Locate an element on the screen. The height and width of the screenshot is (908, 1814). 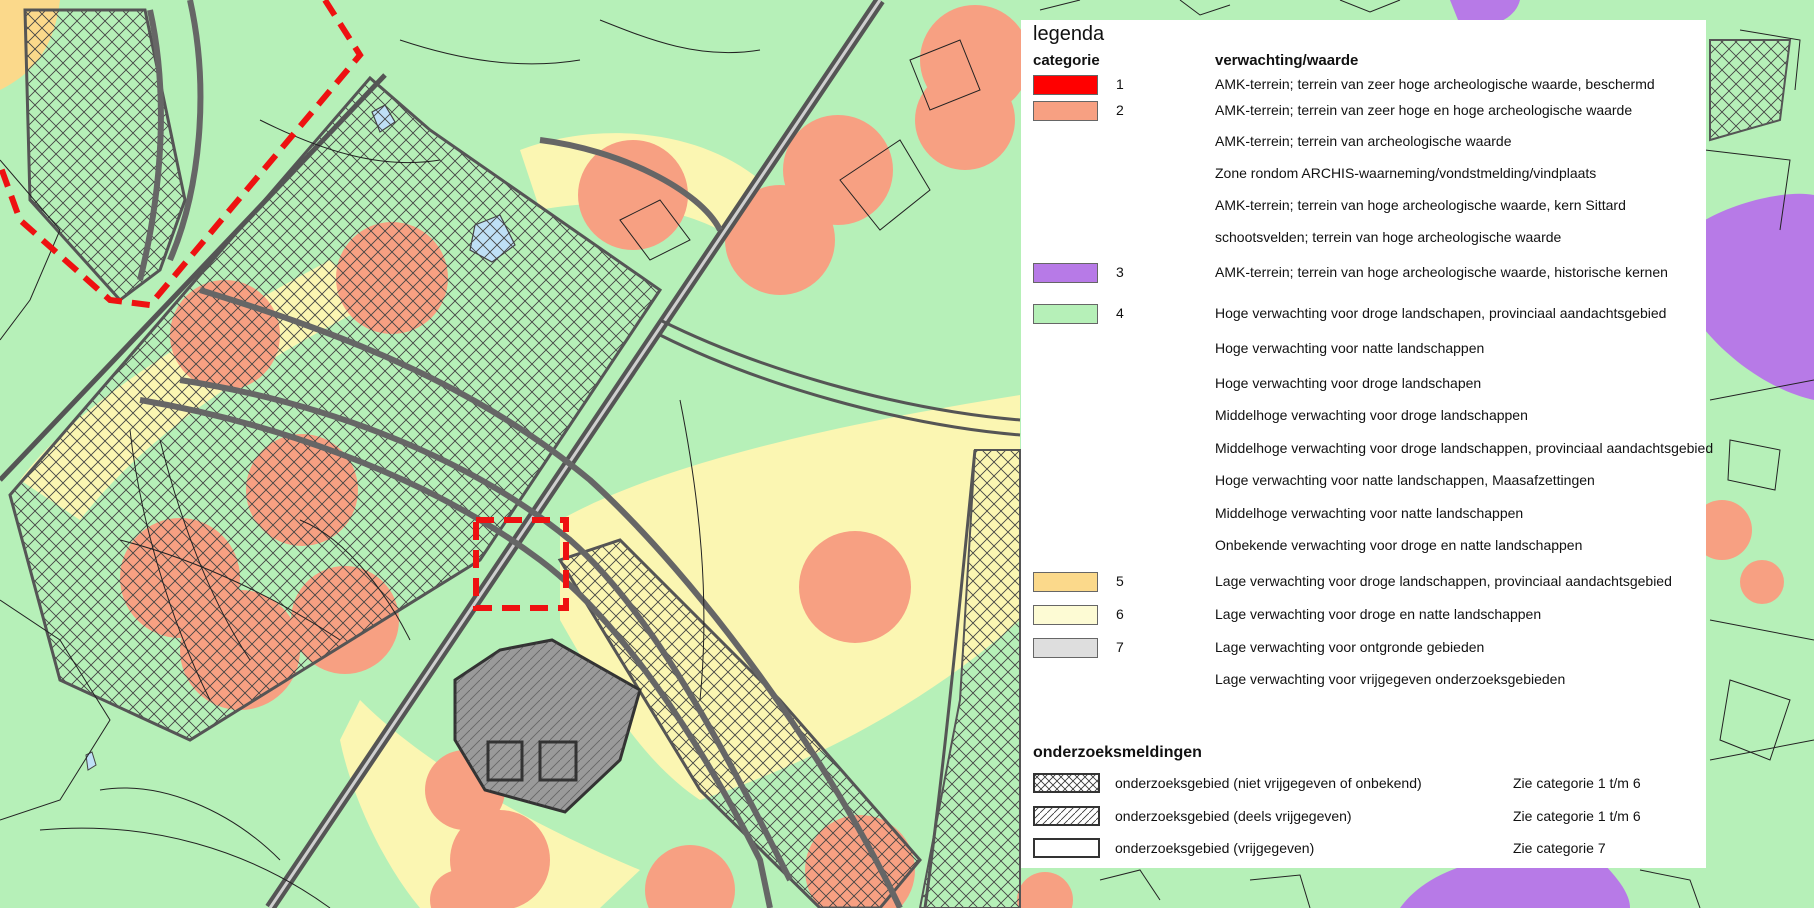
legend-category-number: 1 is located at coordinates (1120, 84).